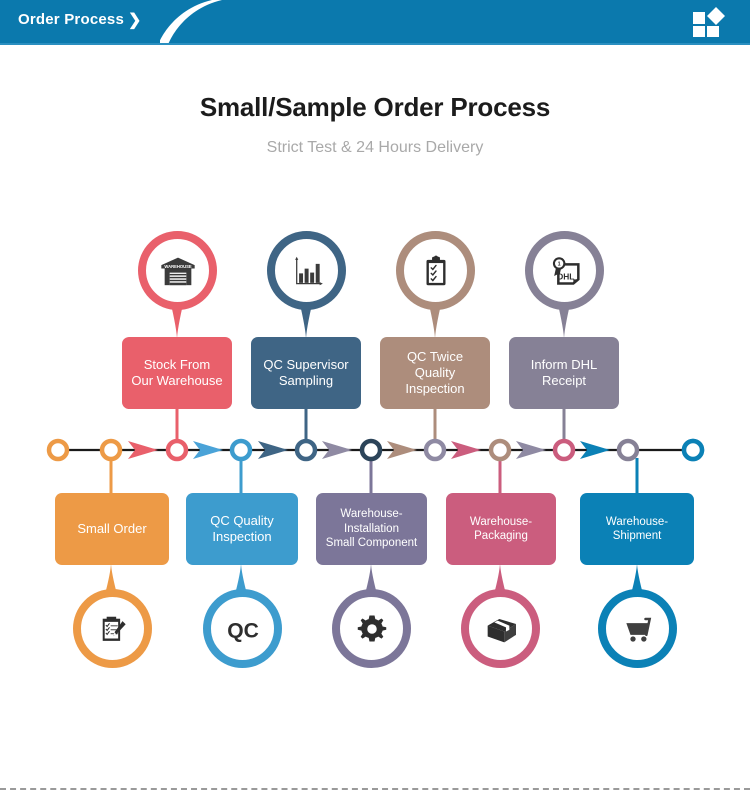  I want to click on bottom-step-icon-qc: QC, so click(242, 628).